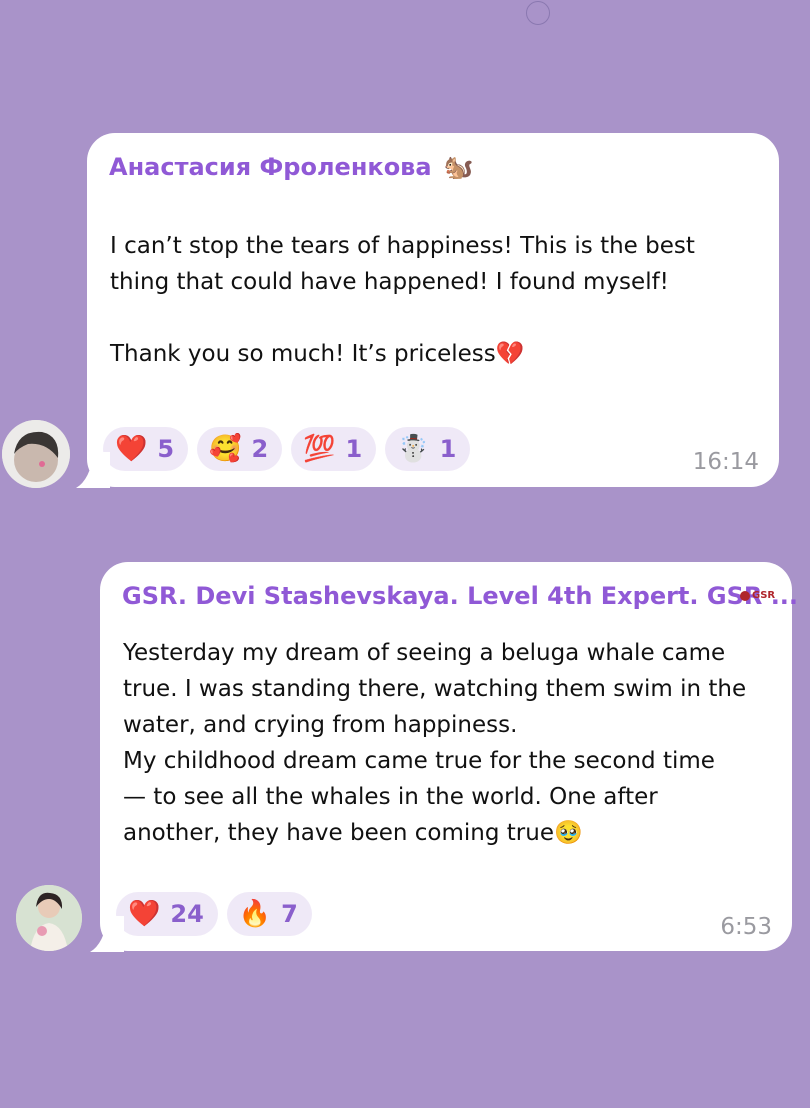  What do you see at coordinates (166, 449) in the screenshot?
I see `reaction-count: 5` at bounding box center [166, 449].